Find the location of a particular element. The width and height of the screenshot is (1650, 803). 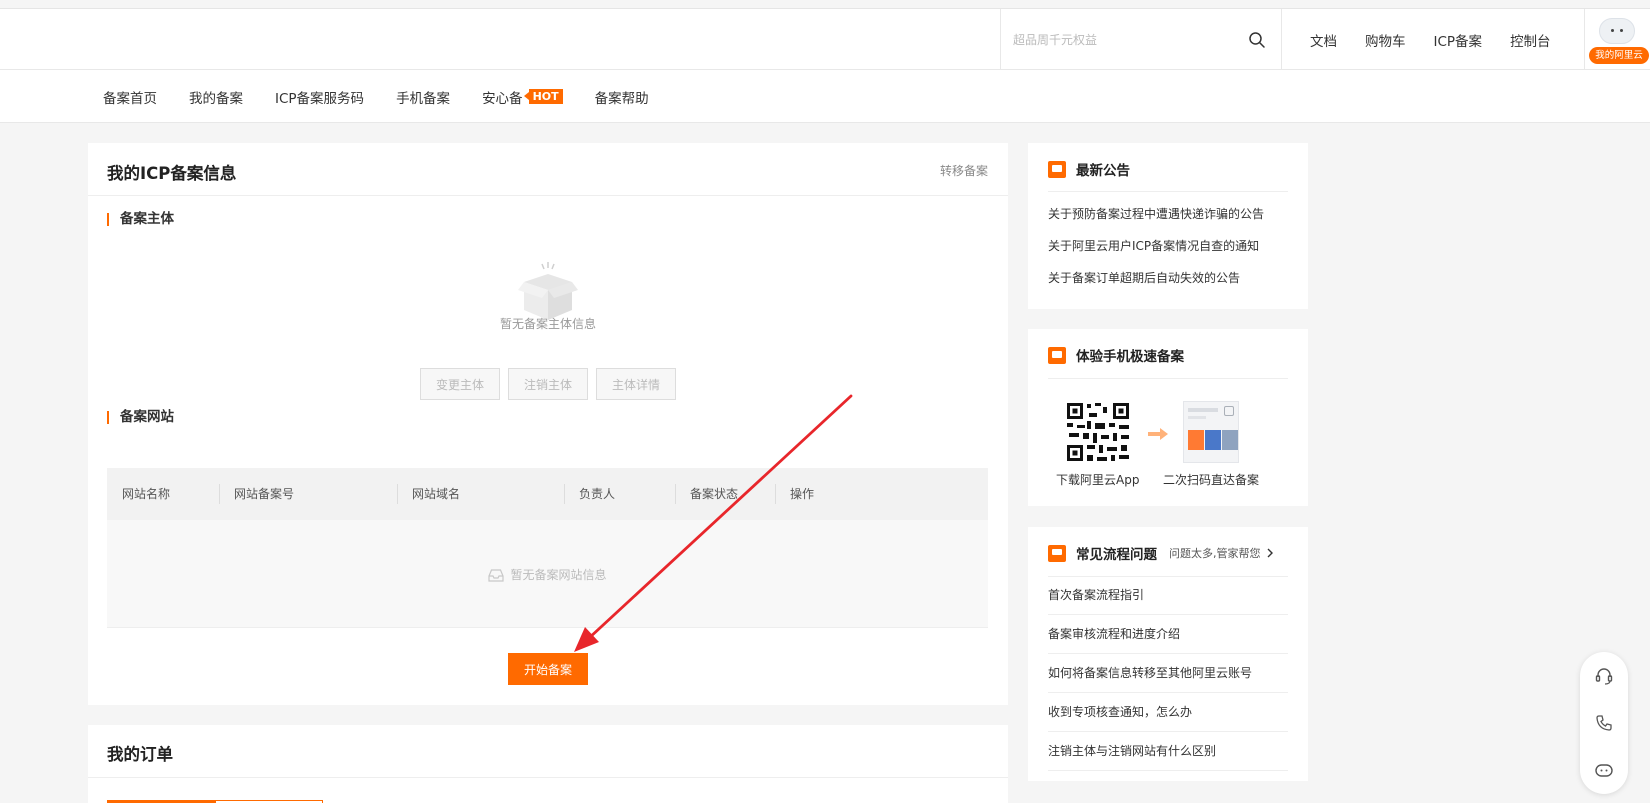

floating-toolbar is located at coordinates (1604, 723).